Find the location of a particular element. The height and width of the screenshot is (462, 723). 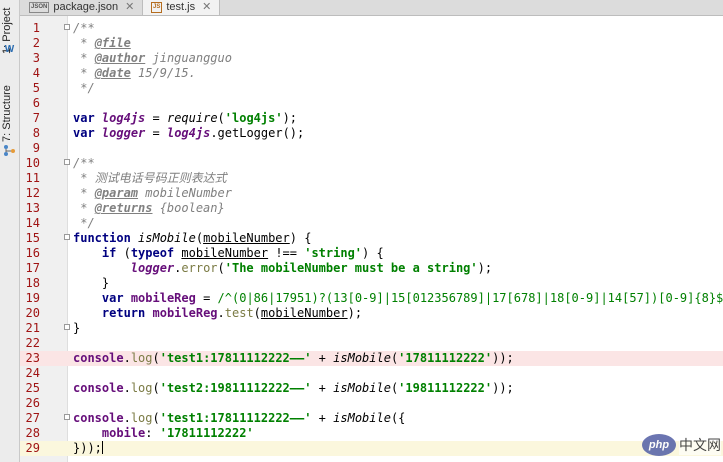

code-line: 18 } is located at coordinates (371, 283).